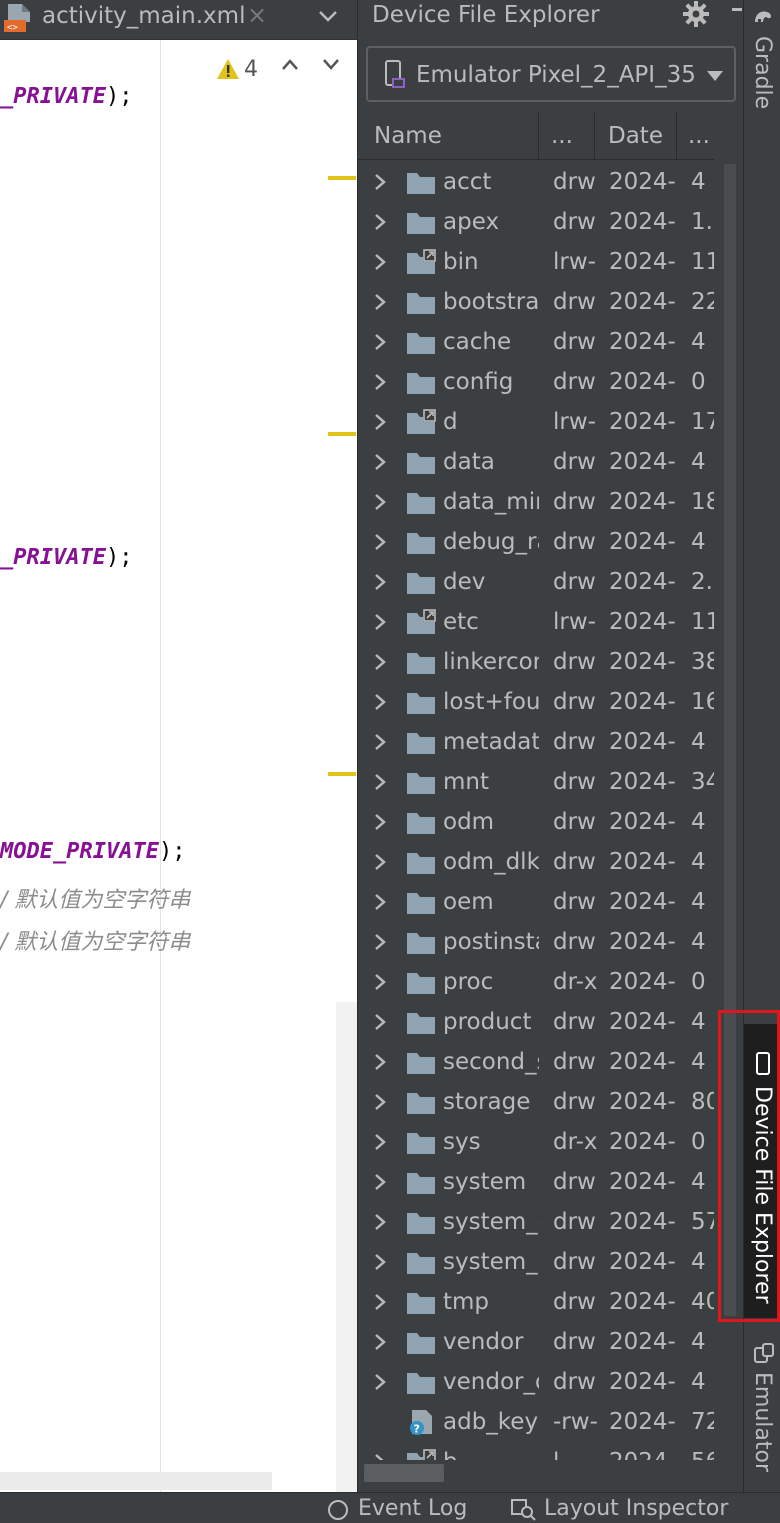 The height and width of the screenshot is (1523, 780). Describe the element at coordinates (536, 782) in the screenshot. I see `file-row: mnt drw 2024-0 34` at that location.